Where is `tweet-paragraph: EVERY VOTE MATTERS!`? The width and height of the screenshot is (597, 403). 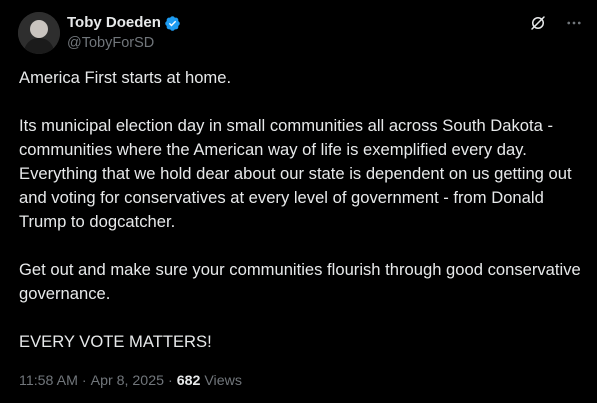 tweet-paragraph: EVERY VOTE MATTERS! is located at coordinates (115, 341).